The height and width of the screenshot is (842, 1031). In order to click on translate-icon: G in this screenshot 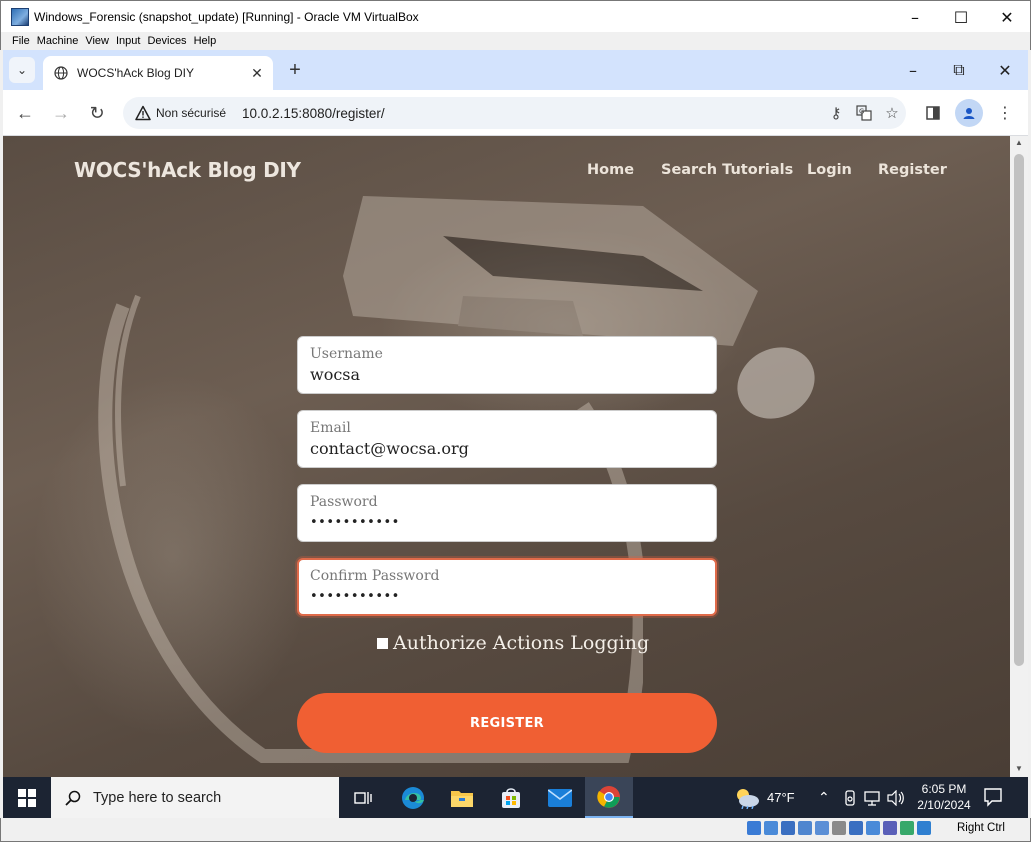, I will do `click(864, 113)`.